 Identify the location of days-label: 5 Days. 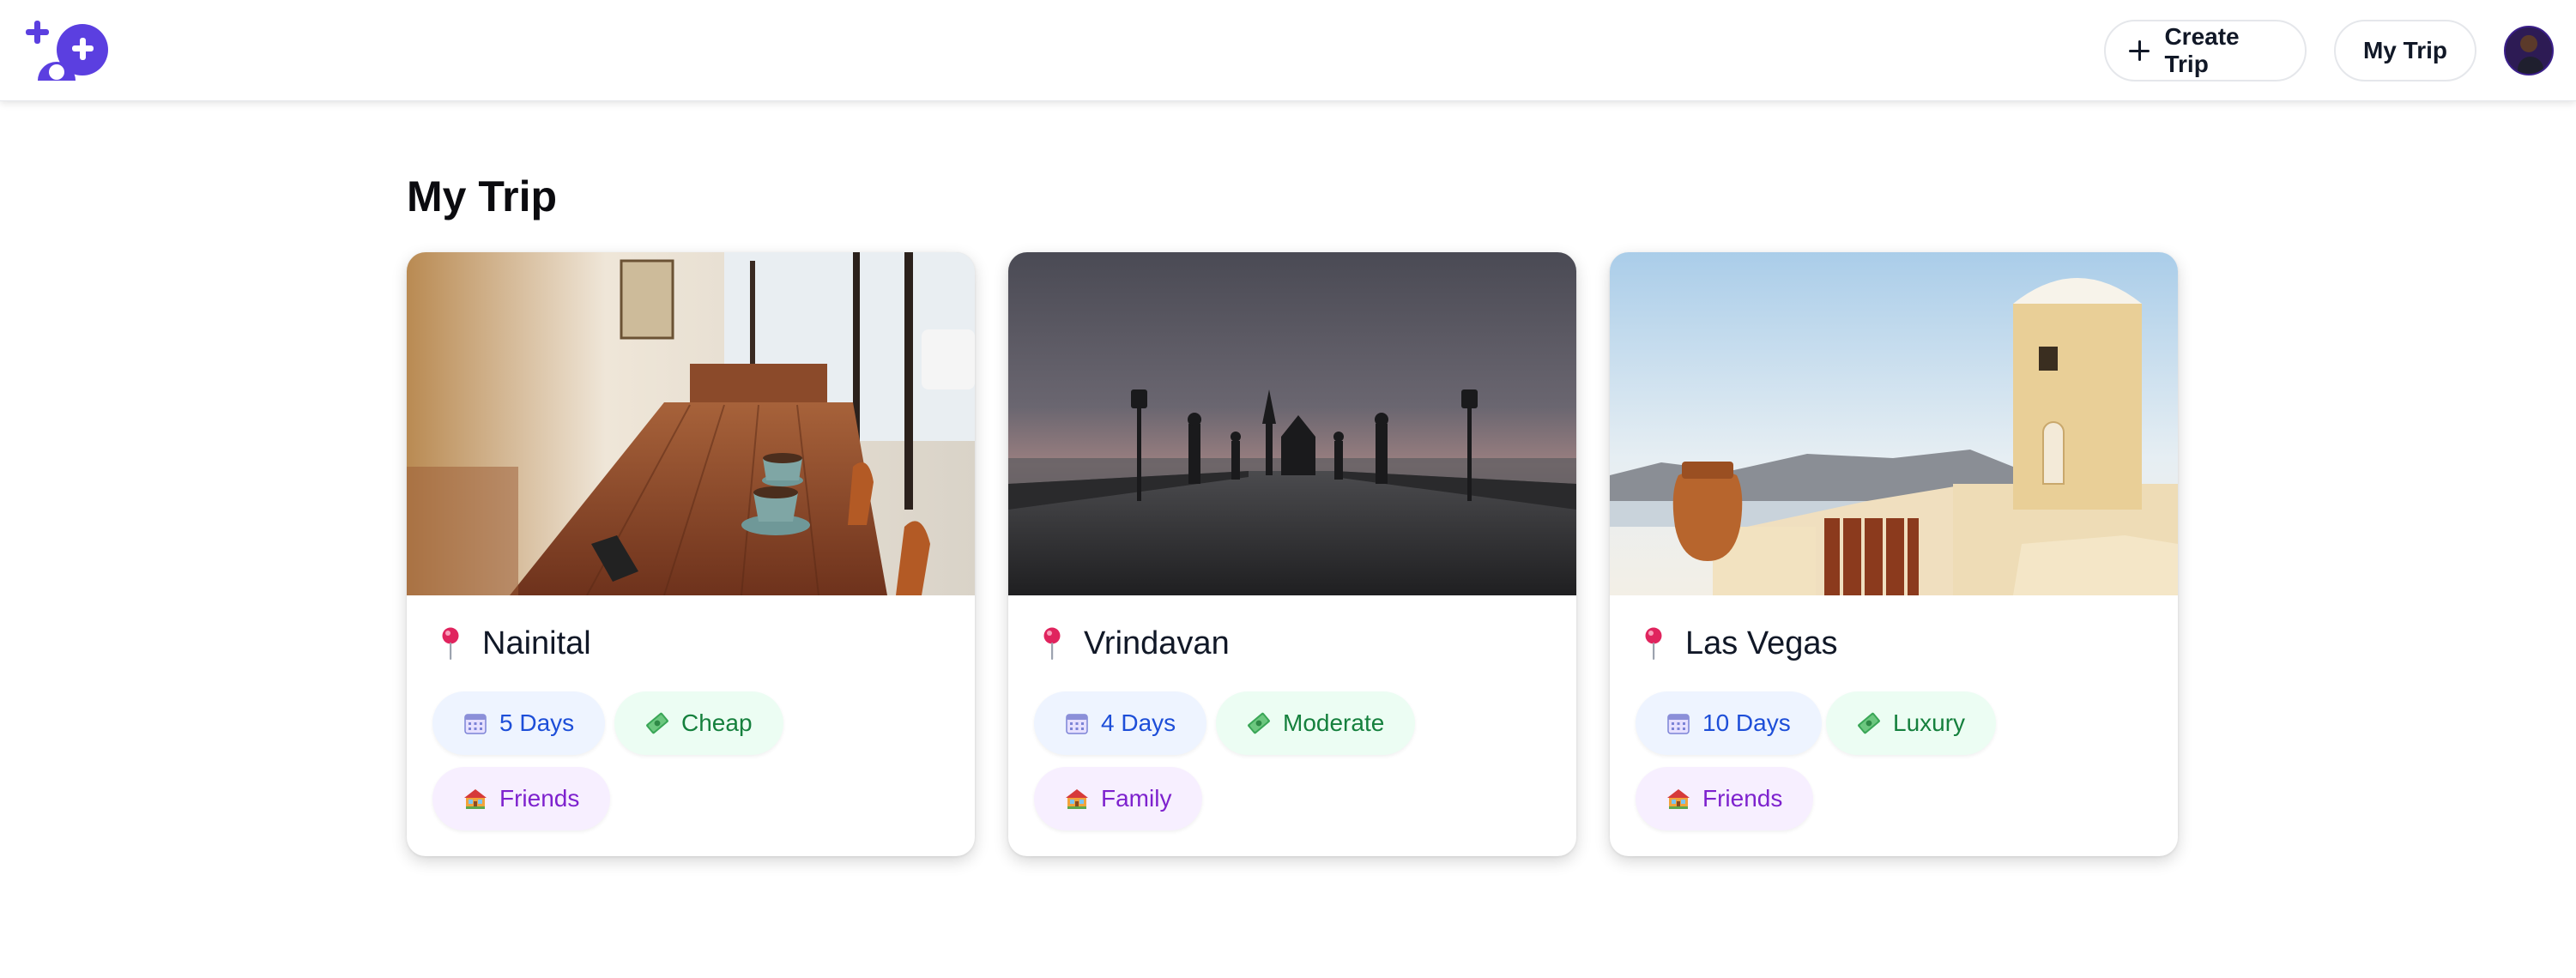
(537, 722).